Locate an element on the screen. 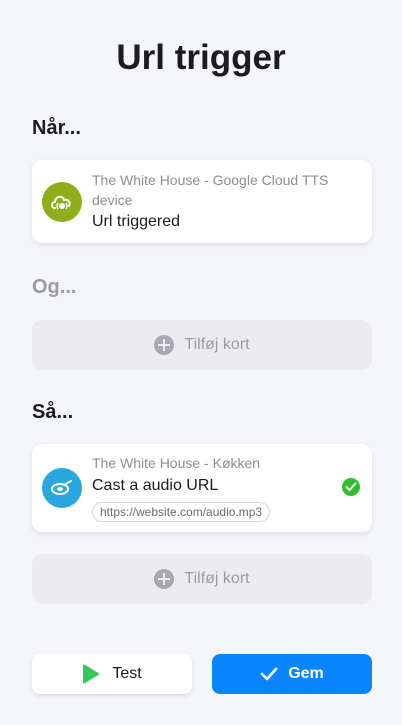 This screenshot has height=725, width=402. add-action-button: Tilføj kort is located at coordinates (202, 579).